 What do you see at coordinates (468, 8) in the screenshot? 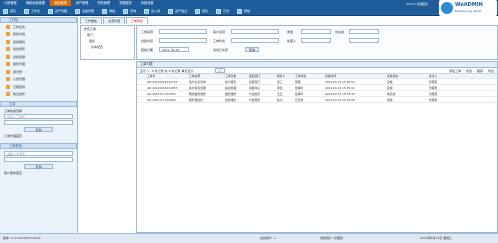
I see `logo: WeADMIN Powered by eSoft` at bounding box center [468, 8].